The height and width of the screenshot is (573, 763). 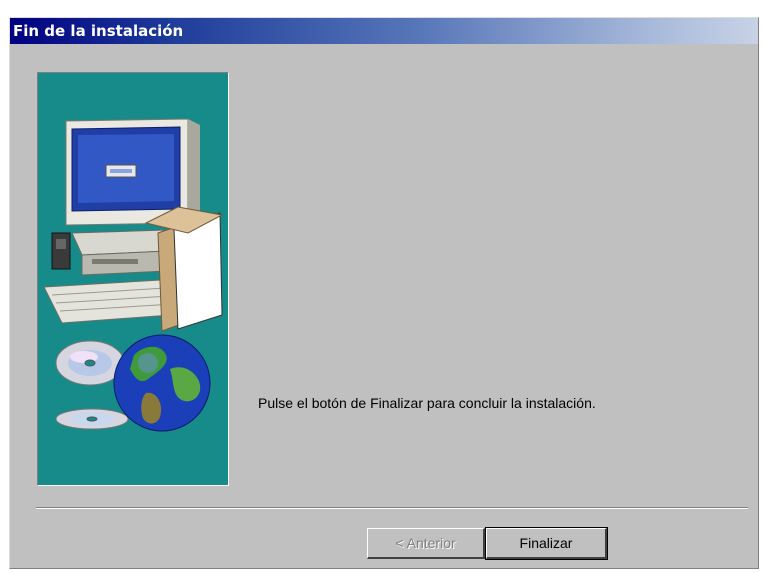 I want to click on finish-button: Finalizar, so click(x=546, y=543).